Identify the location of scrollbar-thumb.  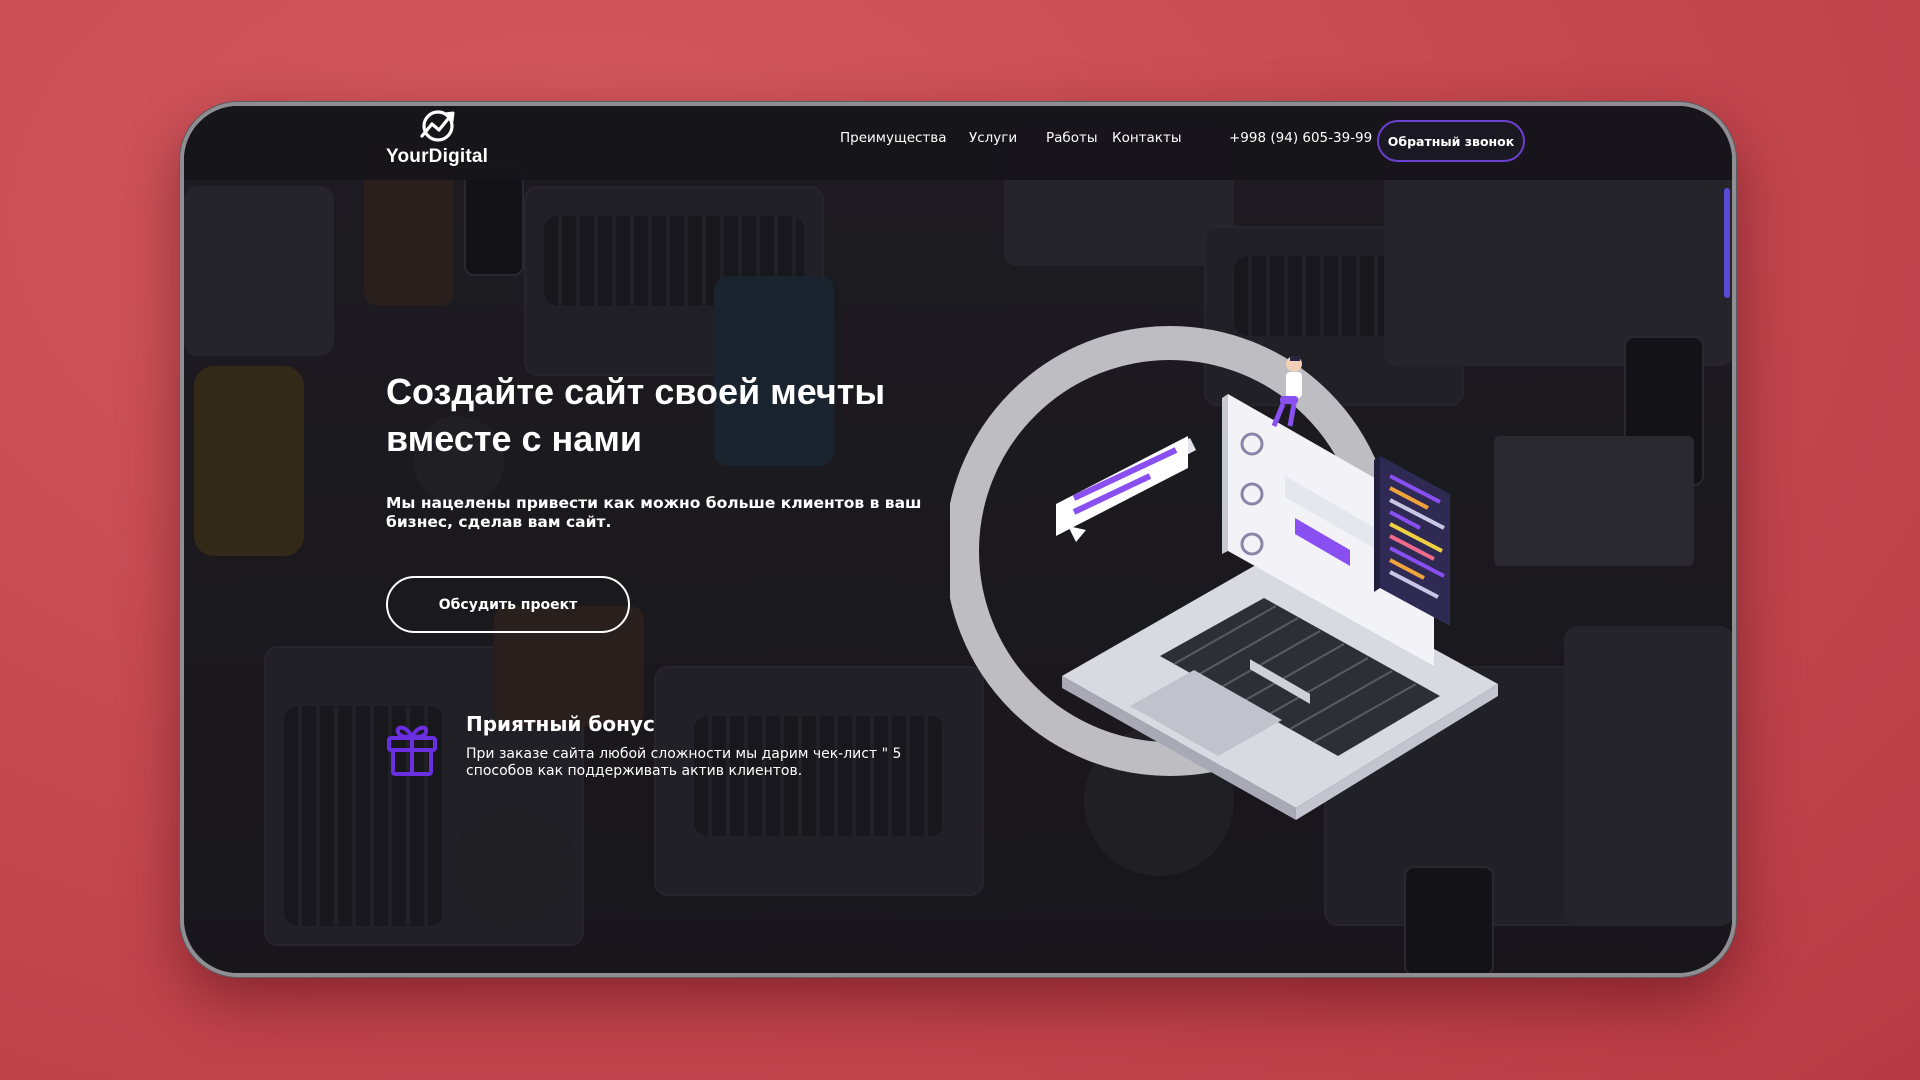
(1727, 243).